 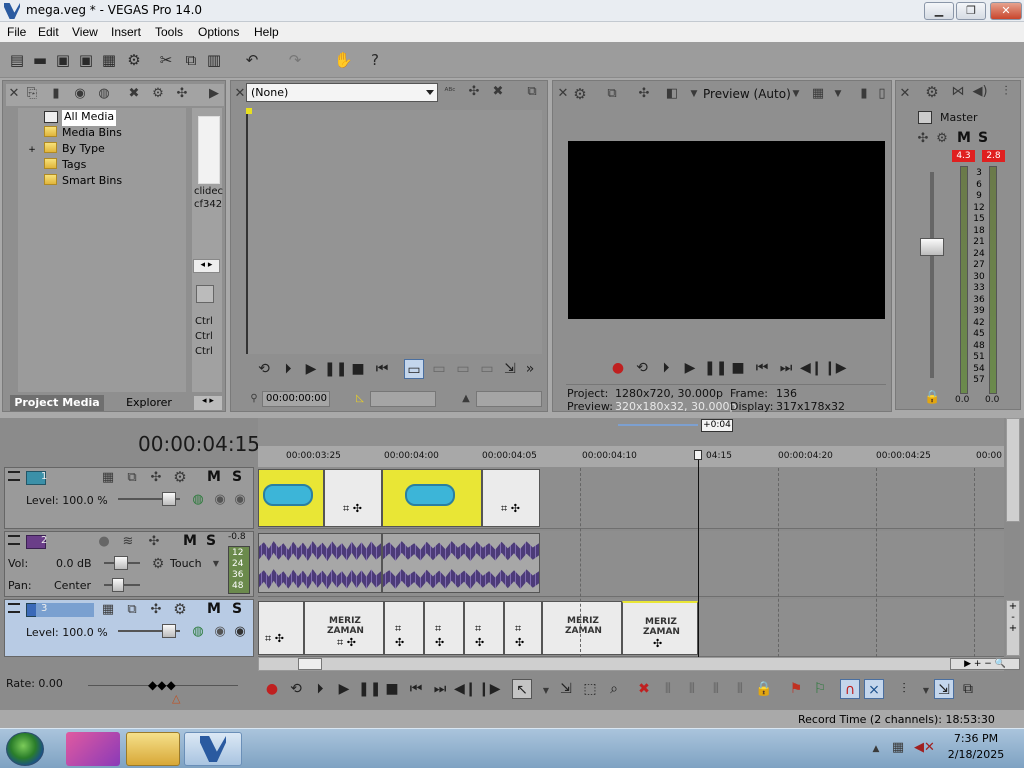 I want to click on level-slider-handle, so click(x=169, y=499).